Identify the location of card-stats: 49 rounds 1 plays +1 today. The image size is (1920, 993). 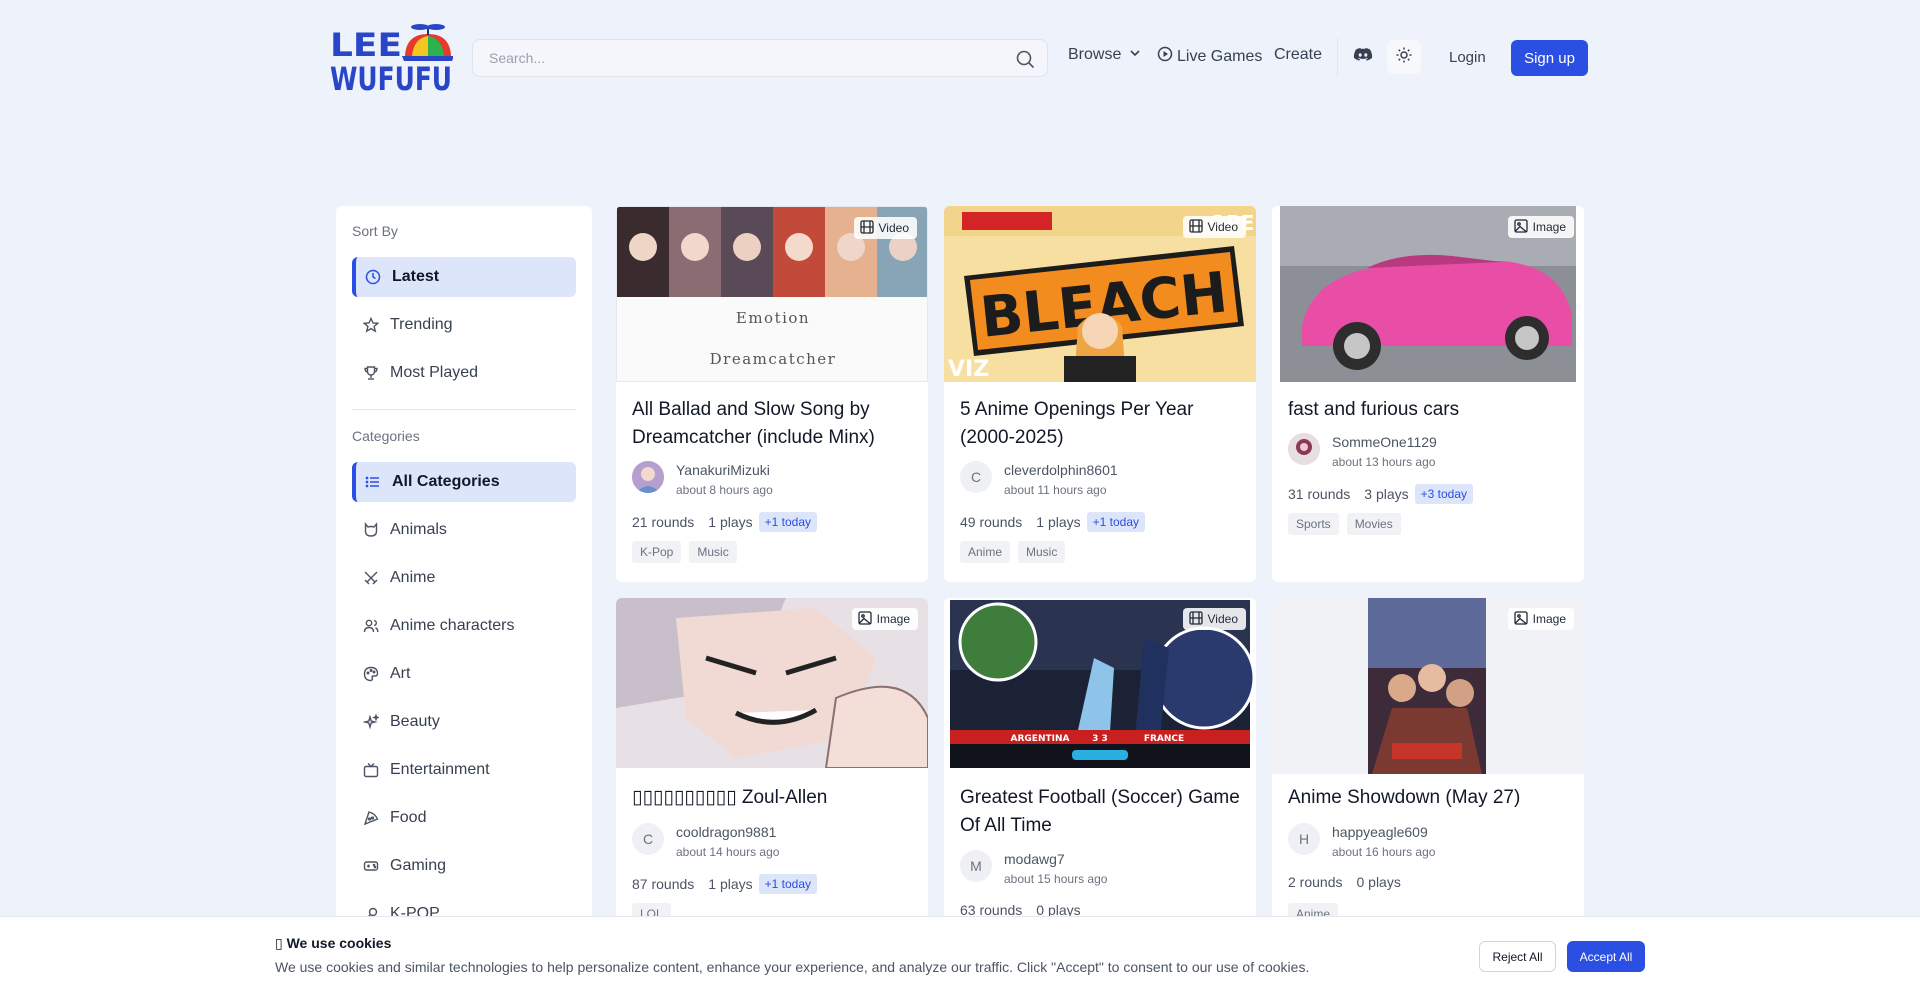
(1053, 522).